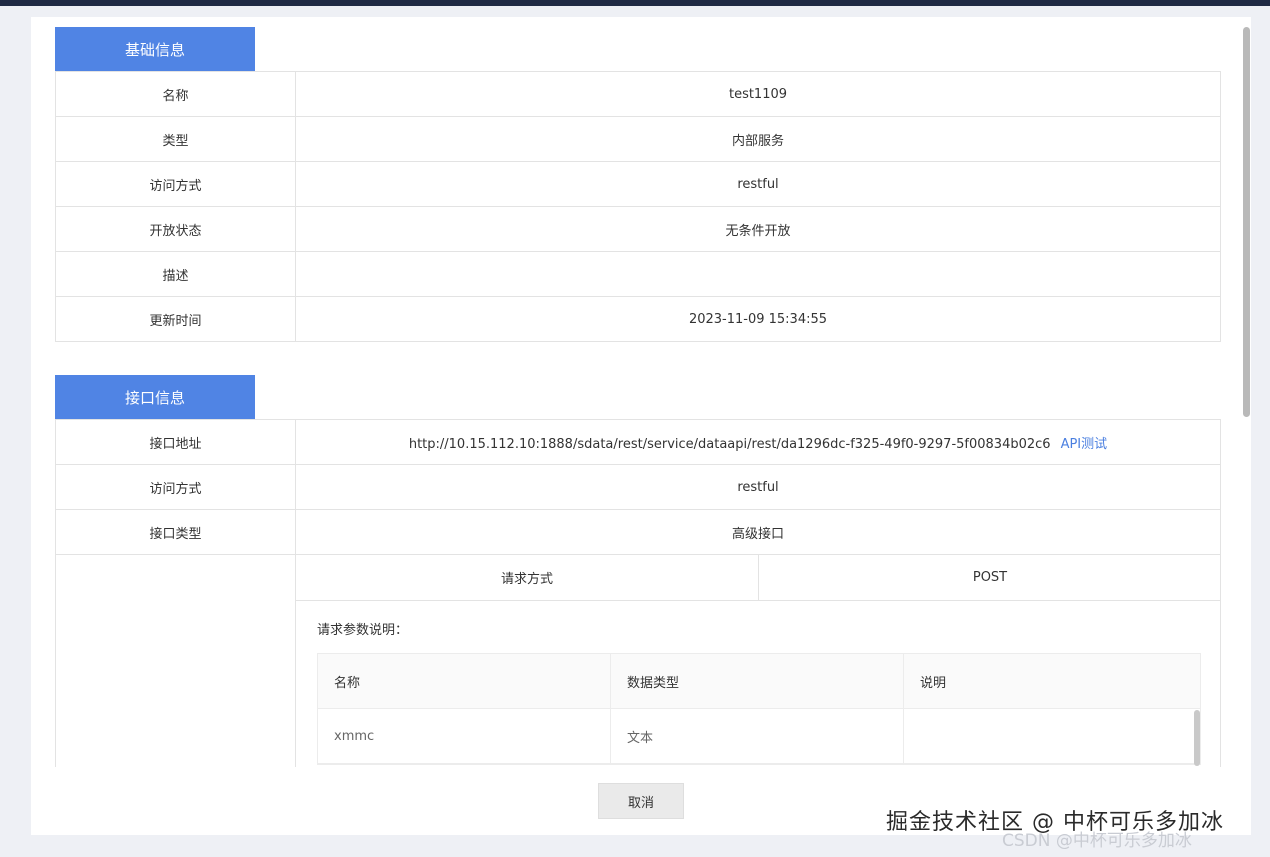 This screenshot has height=857, width=1270. What do you see at coordinates (758, 532) in the screenshot?
I see `row-value-api-type: 高级接口` at bounding box center [758, 532].